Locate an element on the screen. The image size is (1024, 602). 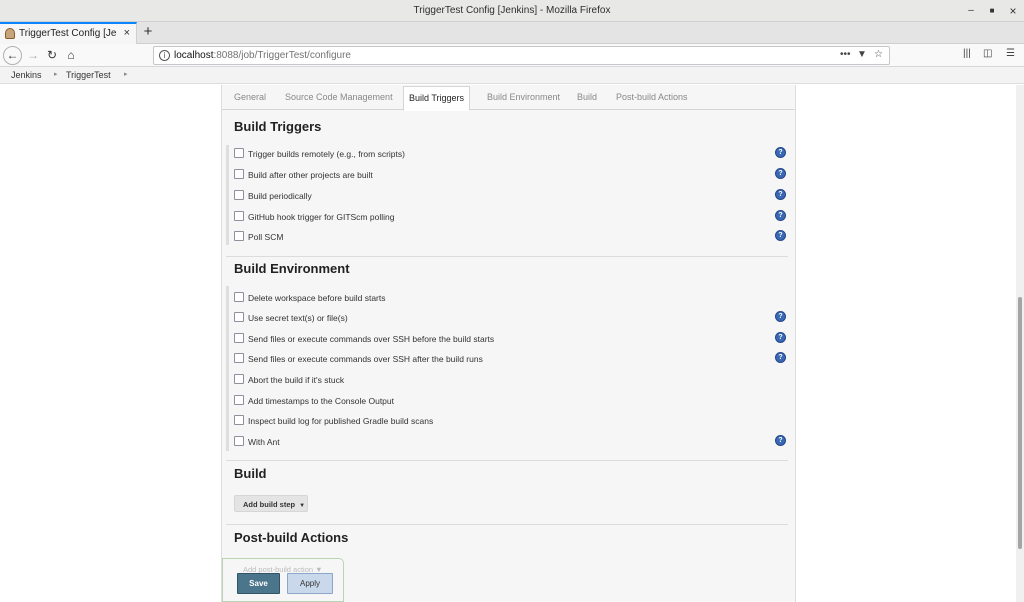
add-build-step-label: Add build step is located at coordinates (269, 504).